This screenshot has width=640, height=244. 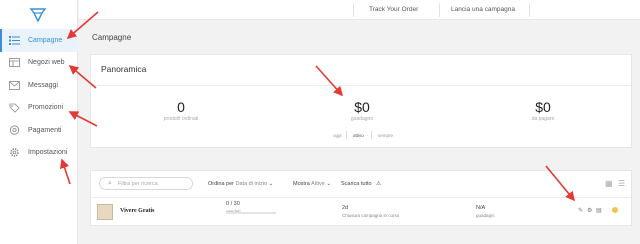 What do you see at coordinates (356, 184) in the screenshot?
I see `download-all-label: Scarica tutto` at bounding box center [356, 184].